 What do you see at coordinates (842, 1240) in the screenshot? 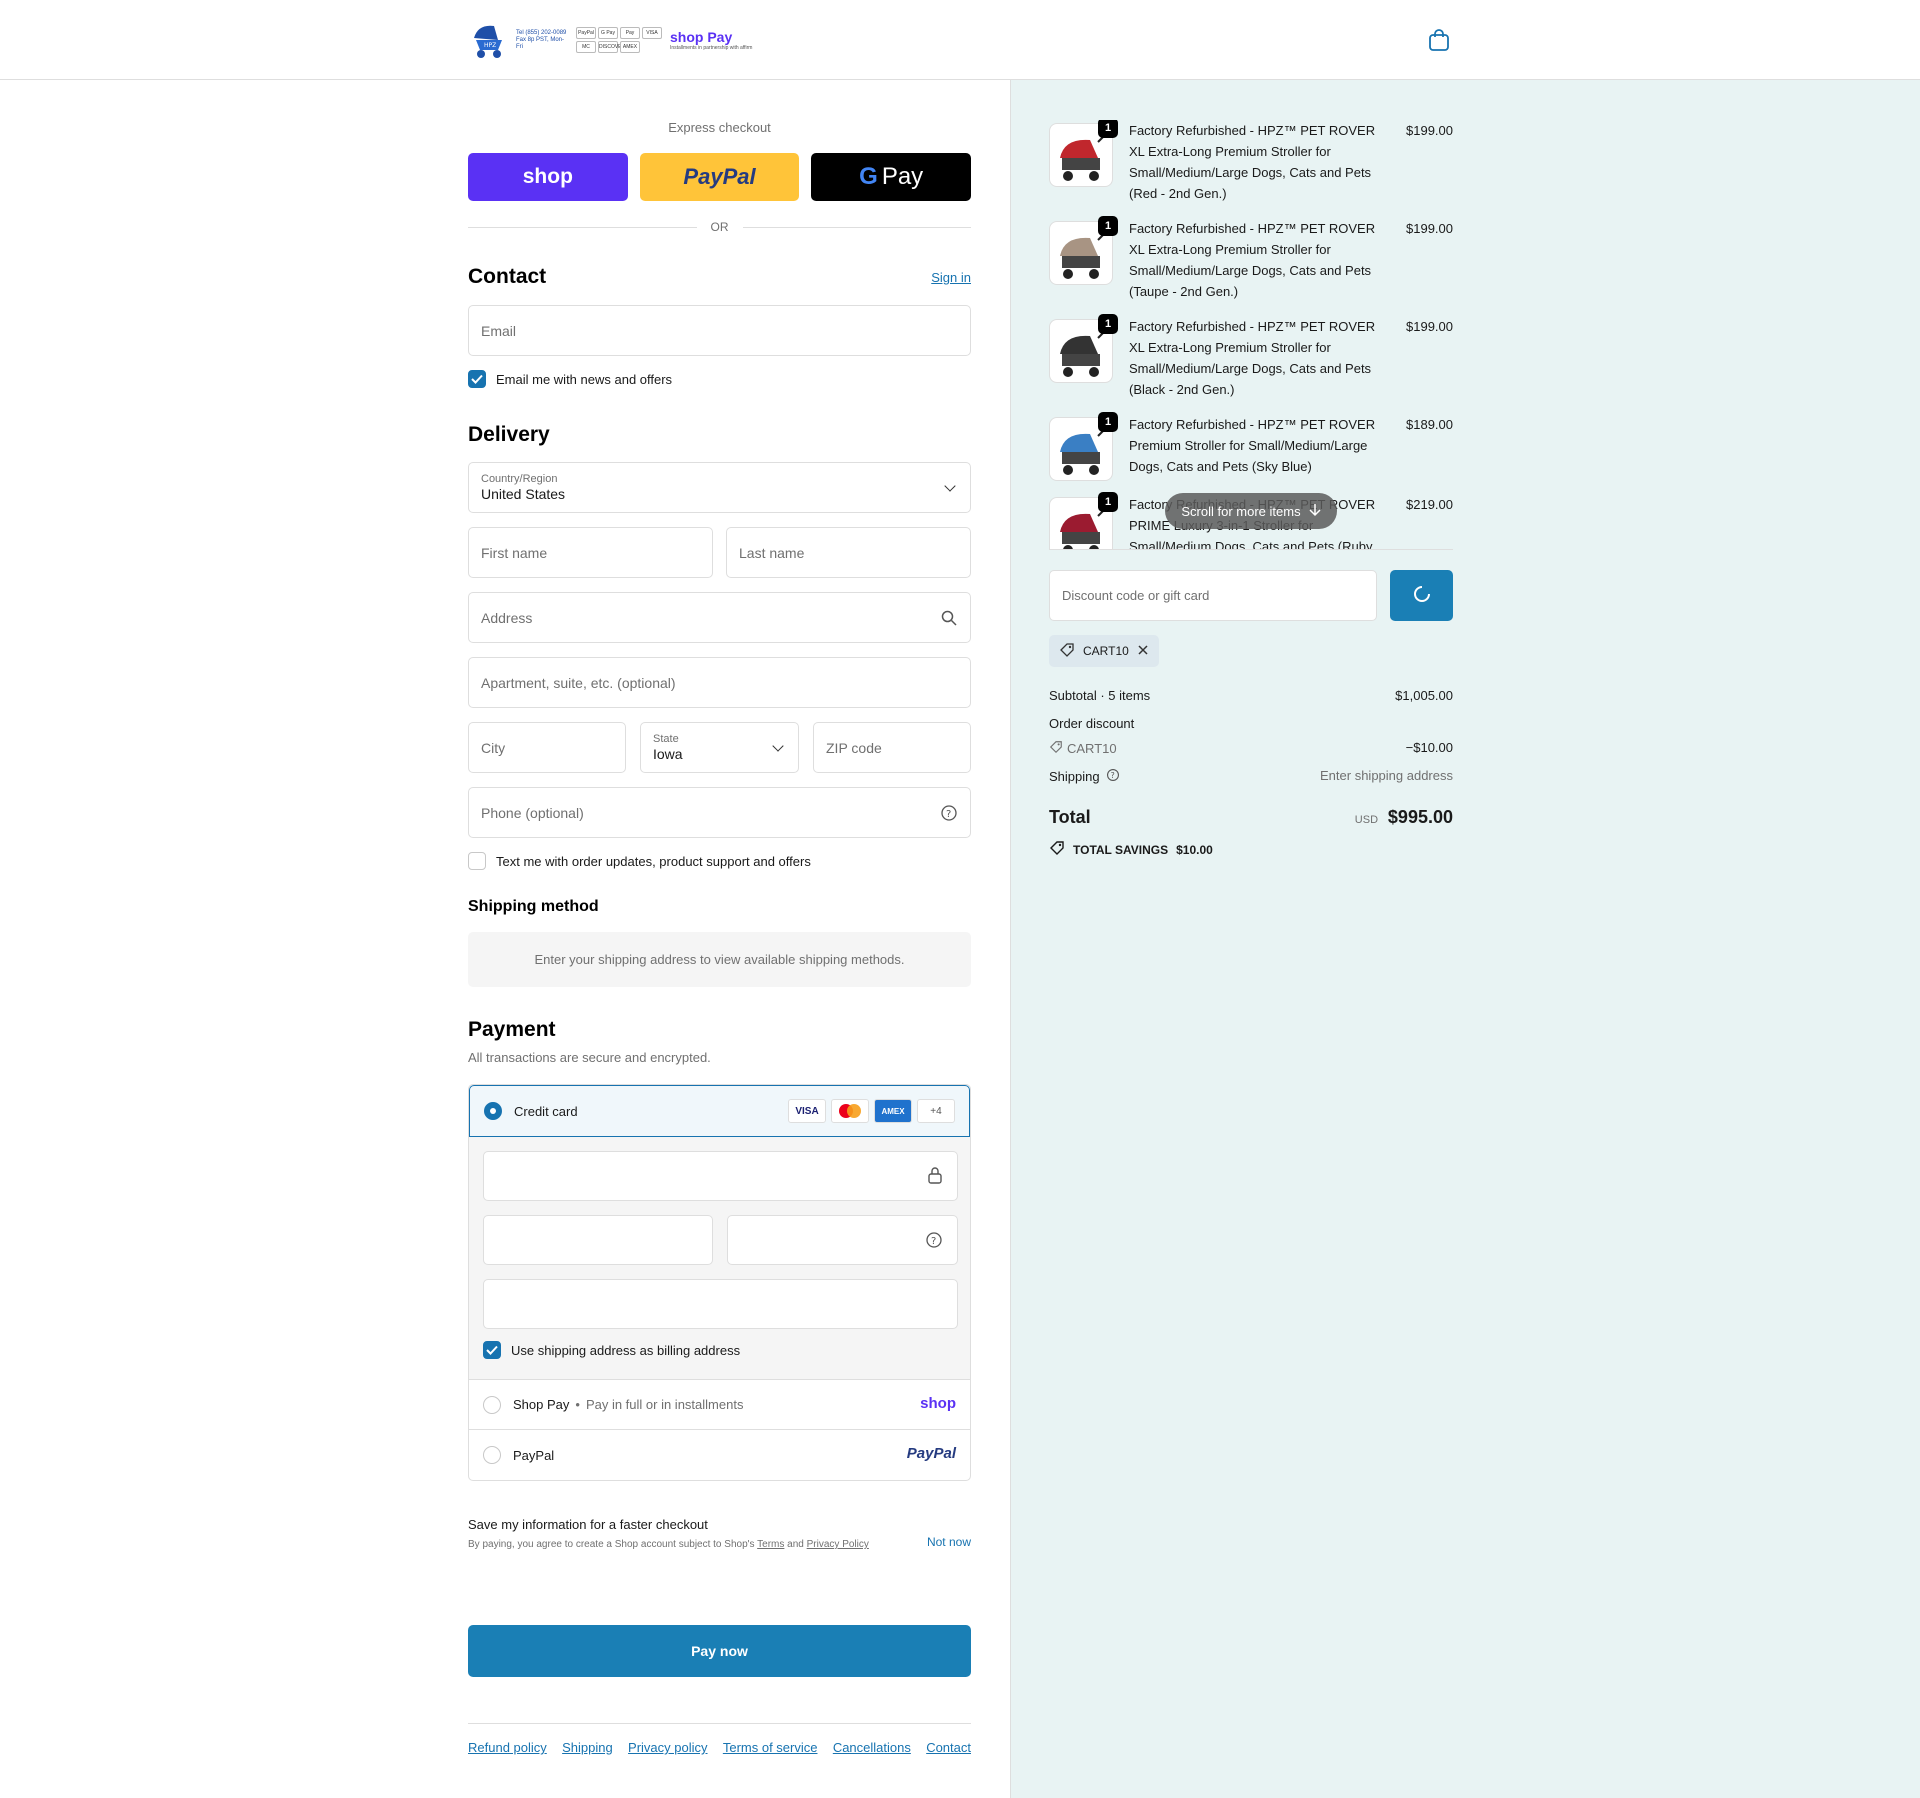
I see `security-code-field: ?` at bounding box center [842, 1240].